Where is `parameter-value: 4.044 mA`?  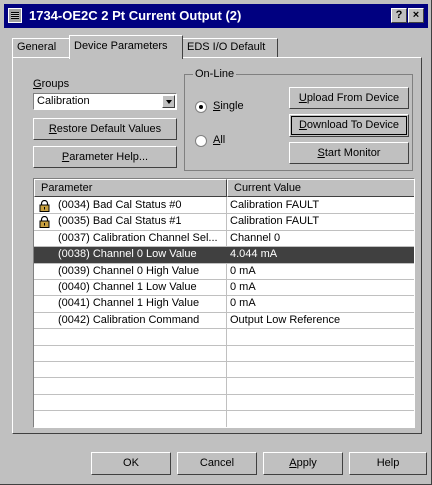 parameter-value: 4.044 mA is located at coordinates (254, 254).